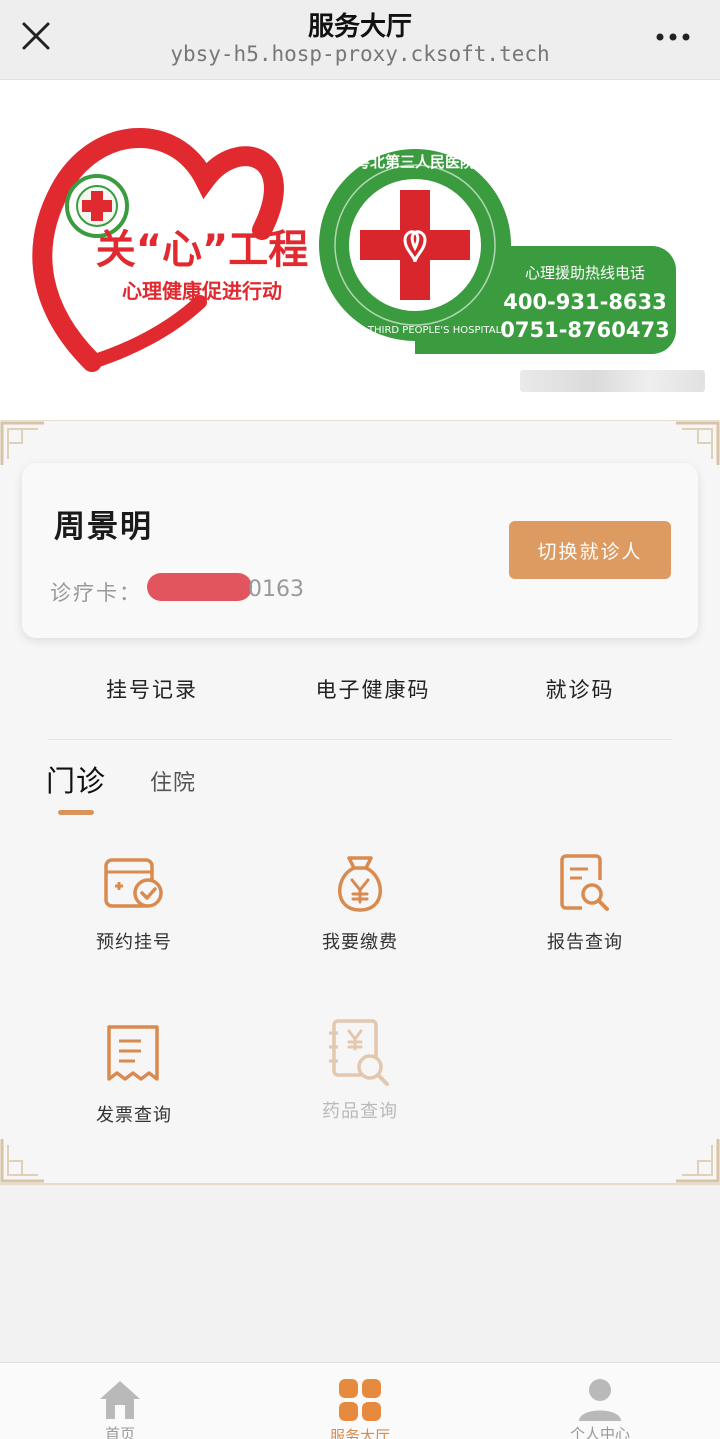 The width and height of the screenshot is (720, 1439). I want to click on page-url: ybsy-h5.hosp-proxy.cksoft.tech, so click(360, 54).